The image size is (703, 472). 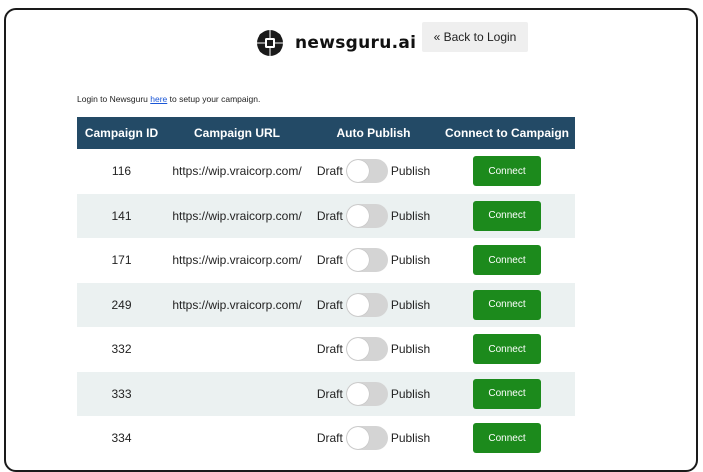 What do you see at coordinates (158, 99) in the screenshot?
I see `here-link: here` at bounding box center [158, 99].